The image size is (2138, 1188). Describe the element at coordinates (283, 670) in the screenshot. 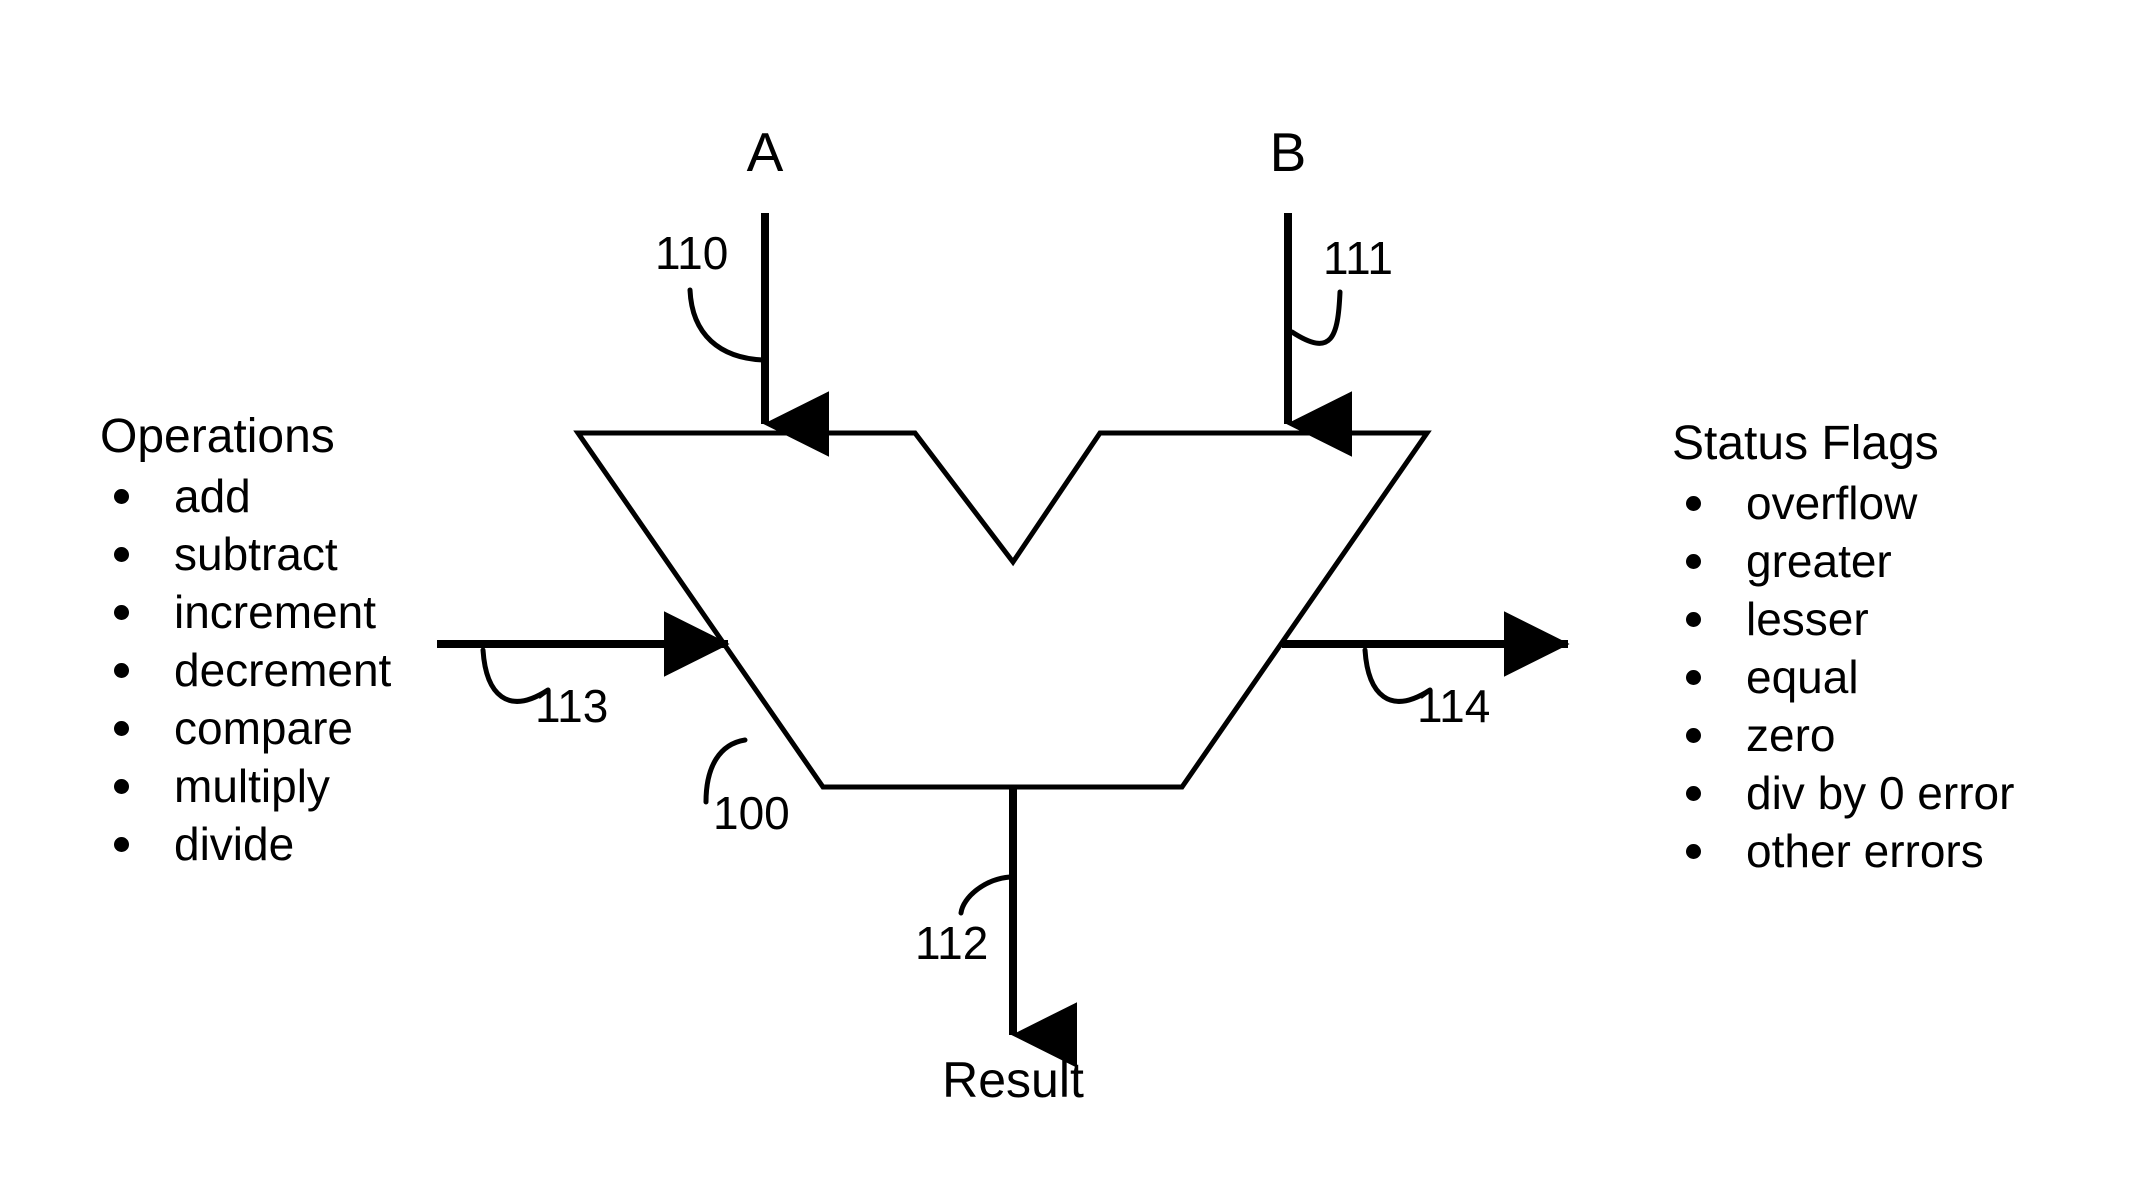

I see `operations-item-label: decrement` at that location.